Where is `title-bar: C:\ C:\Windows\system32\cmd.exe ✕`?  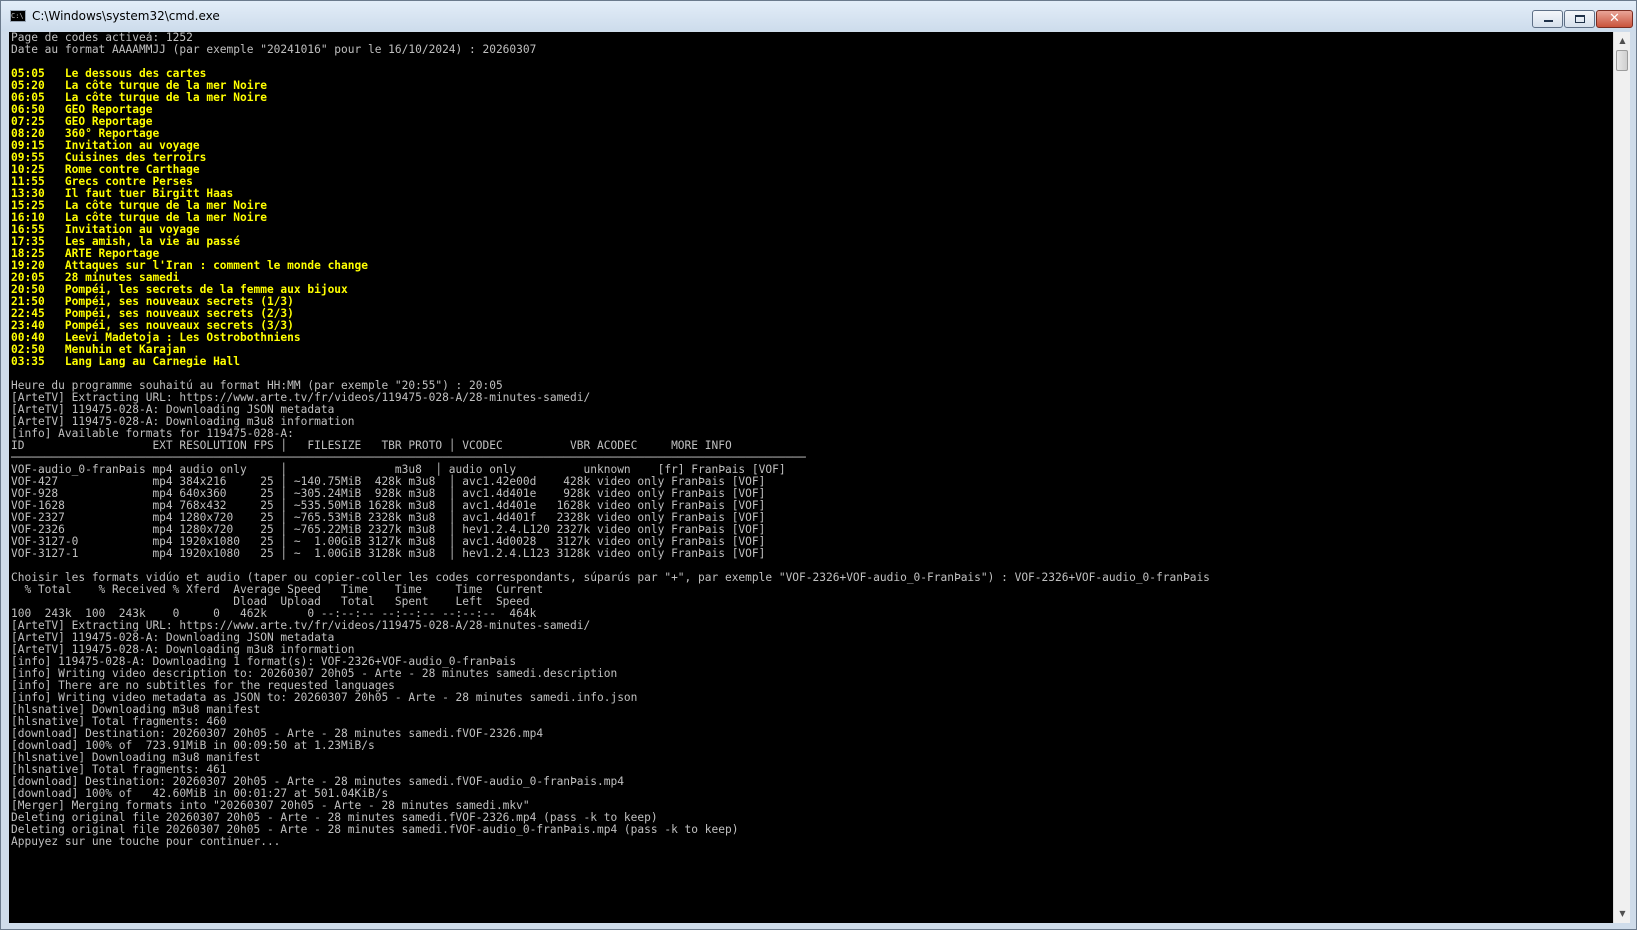 title-bar: C:\ C:\Windows\system32\cmd.exe ✕ is located at coordinates (818, 16).